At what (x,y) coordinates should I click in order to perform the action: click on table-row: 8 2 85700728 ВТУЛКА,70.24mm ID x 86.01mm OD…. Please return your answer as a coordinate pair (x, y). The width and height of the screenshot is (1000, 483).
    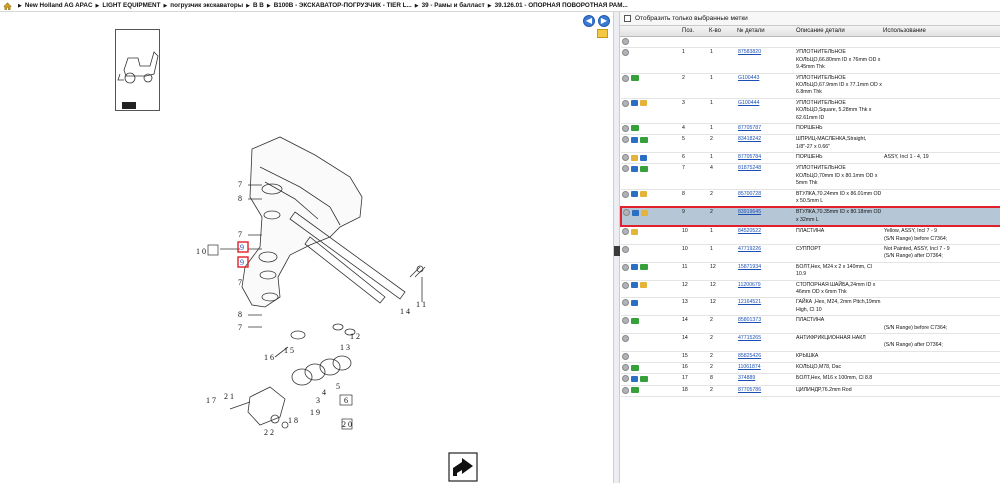
    Looking at the image, I should click on (810, 198).